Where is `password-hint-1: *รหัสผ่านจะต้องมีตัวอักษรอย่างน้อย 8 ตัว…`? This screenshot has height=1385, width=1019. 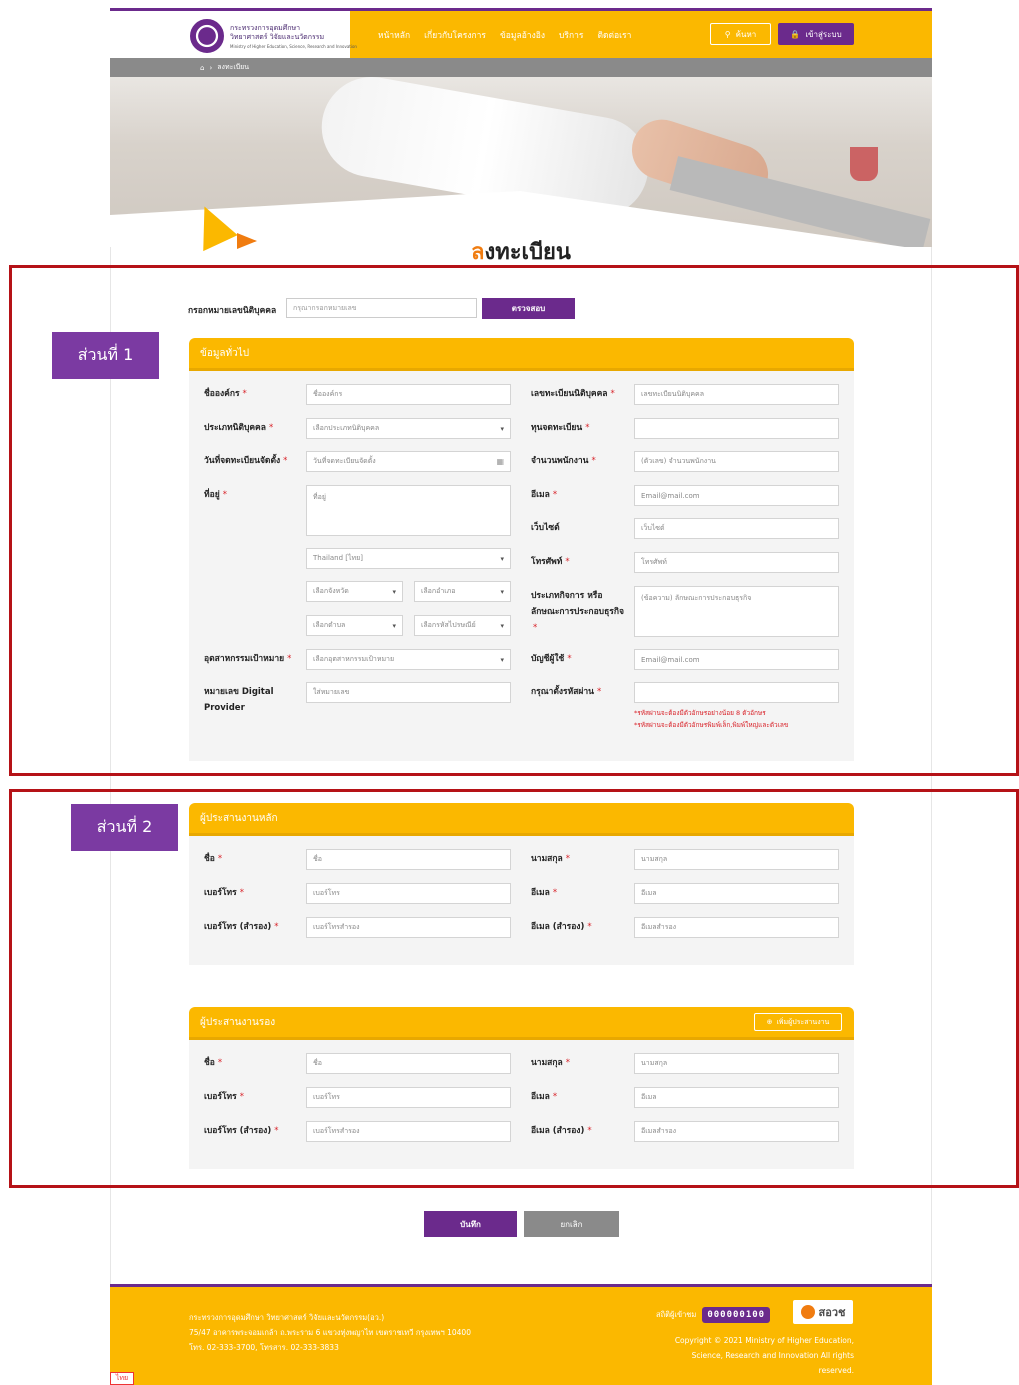 password-hint-1: *รหัสผ่านจะต้องมีตัวอักษรอย่างน้อย 8 ตัว… is located at coordinates (700, 713).